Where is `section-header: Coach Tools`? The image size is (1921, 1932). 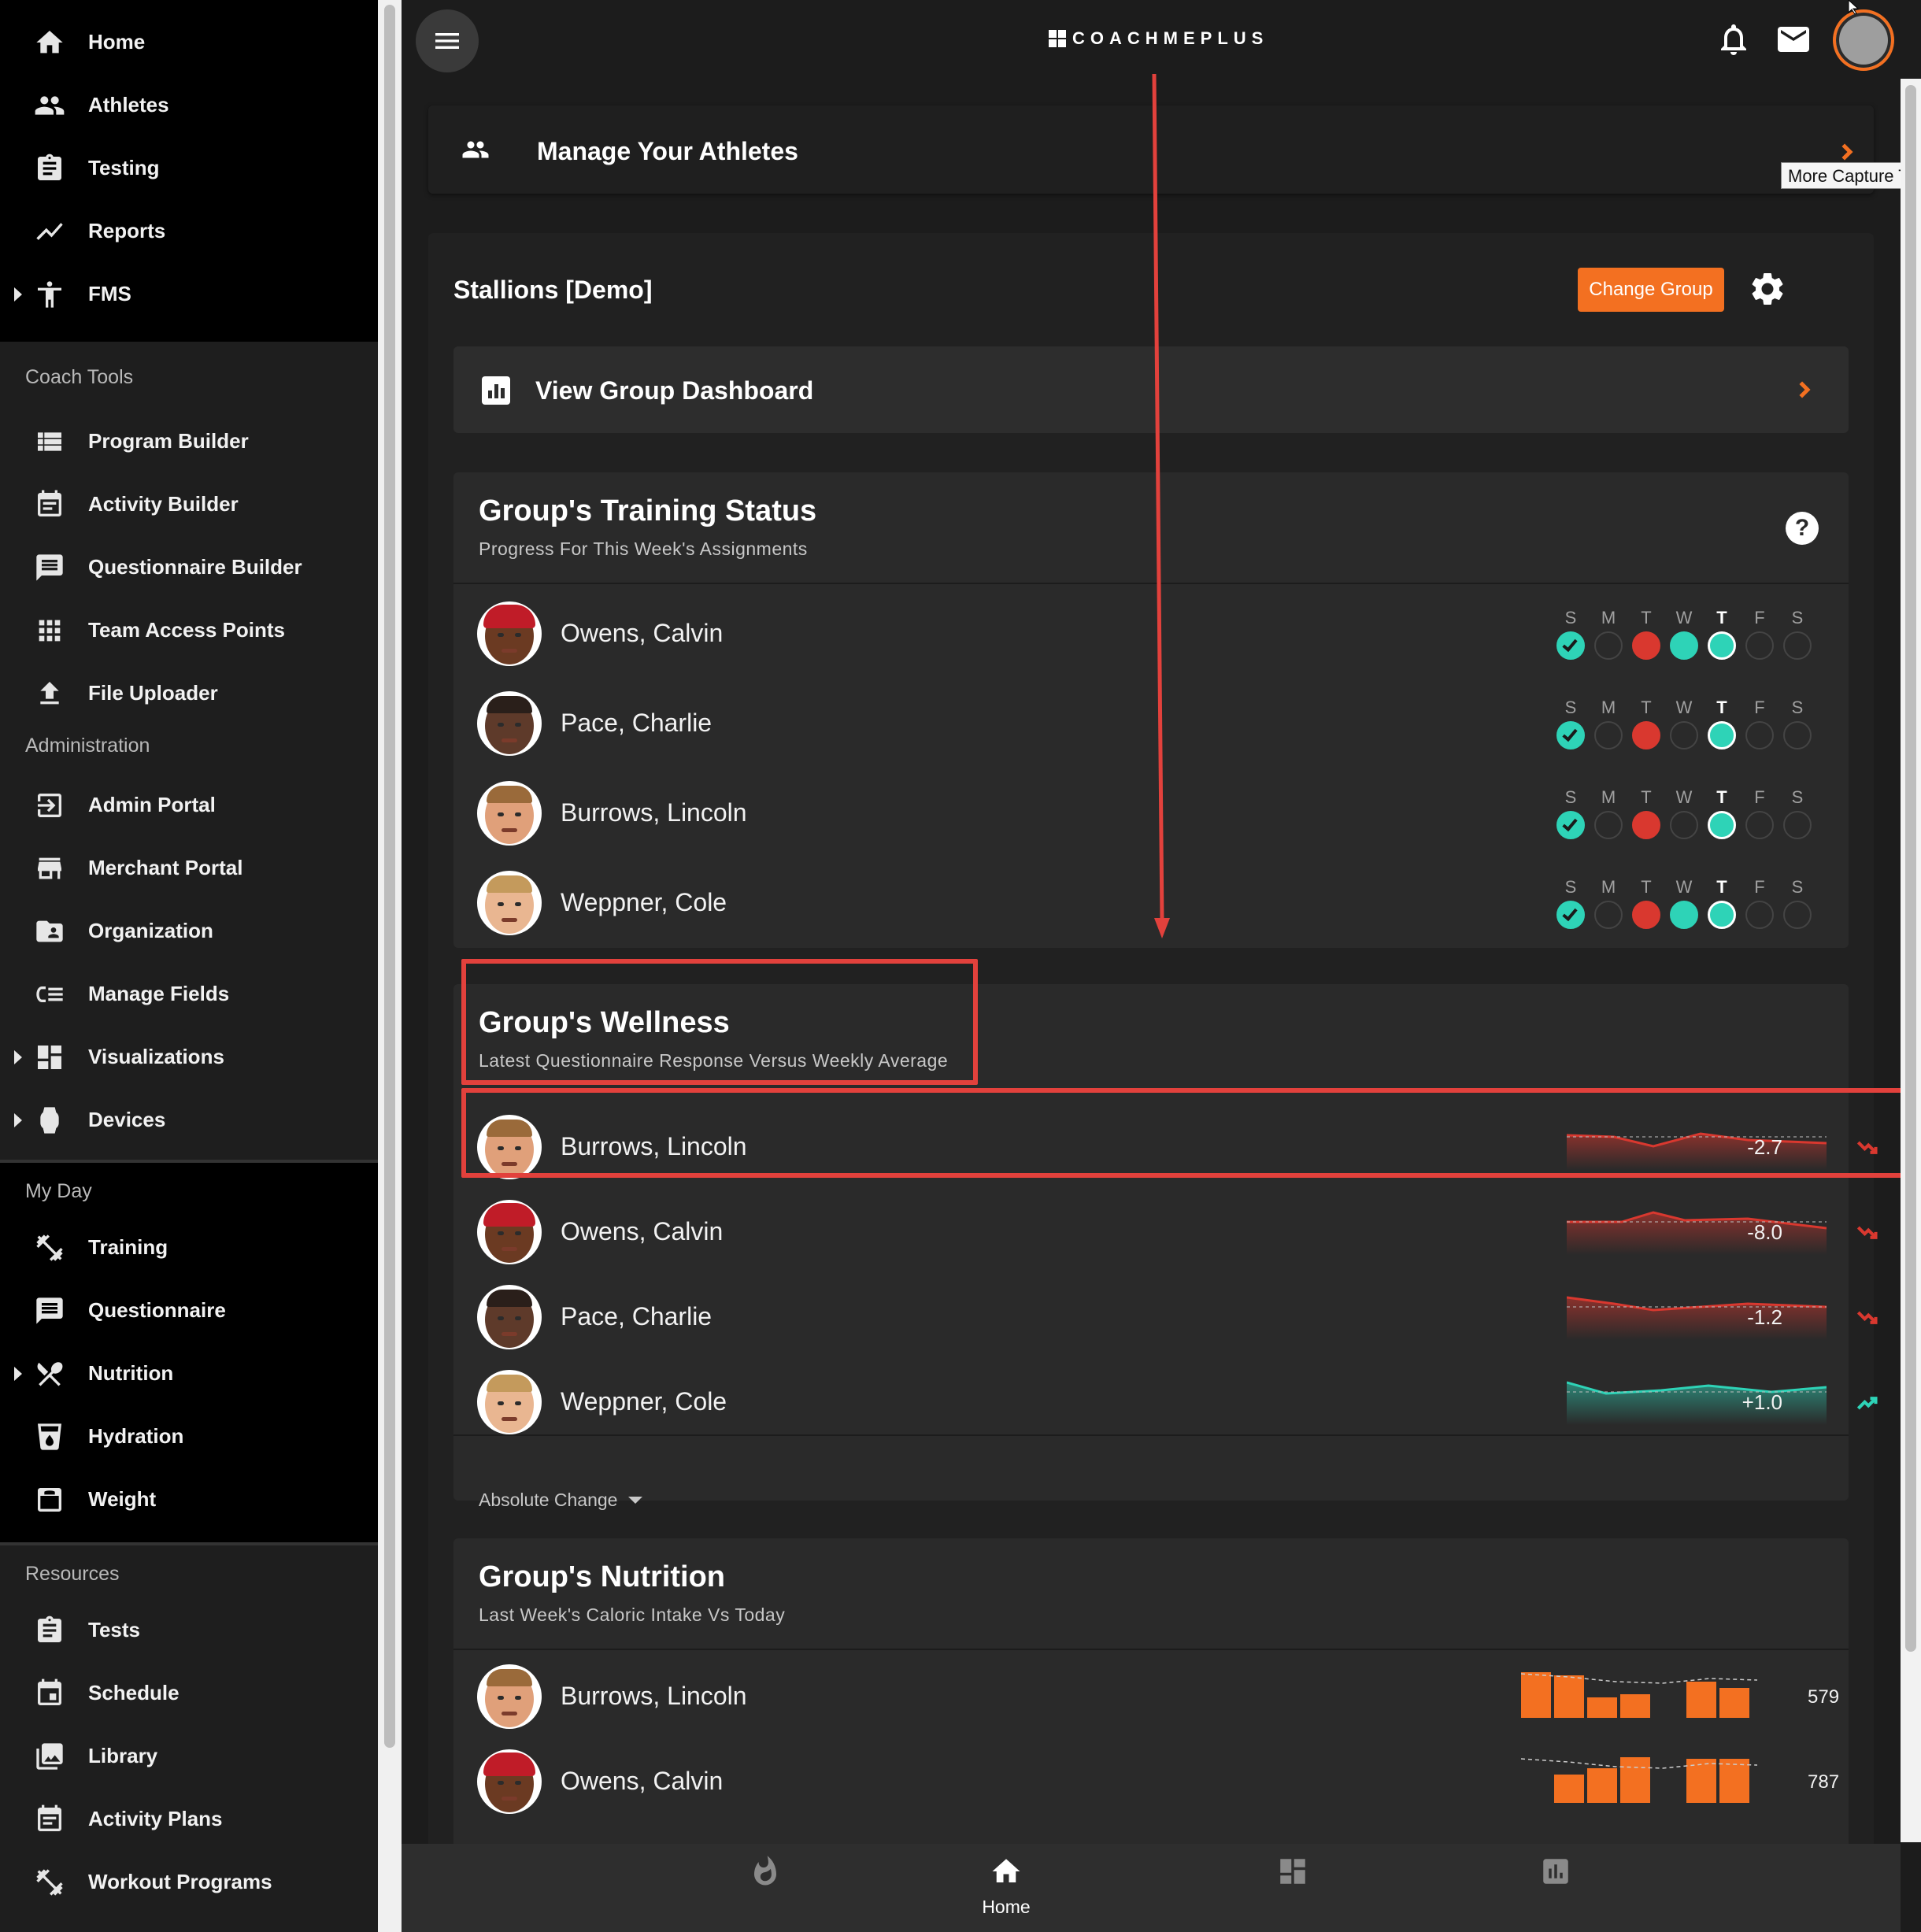 section-header: Coach Tools is located at coordinates (80, 377).